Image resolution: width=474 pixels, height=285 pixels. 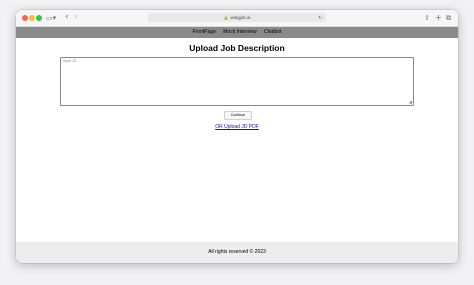 I want to click on continue-button: Continue, so click(x=238, y=115).